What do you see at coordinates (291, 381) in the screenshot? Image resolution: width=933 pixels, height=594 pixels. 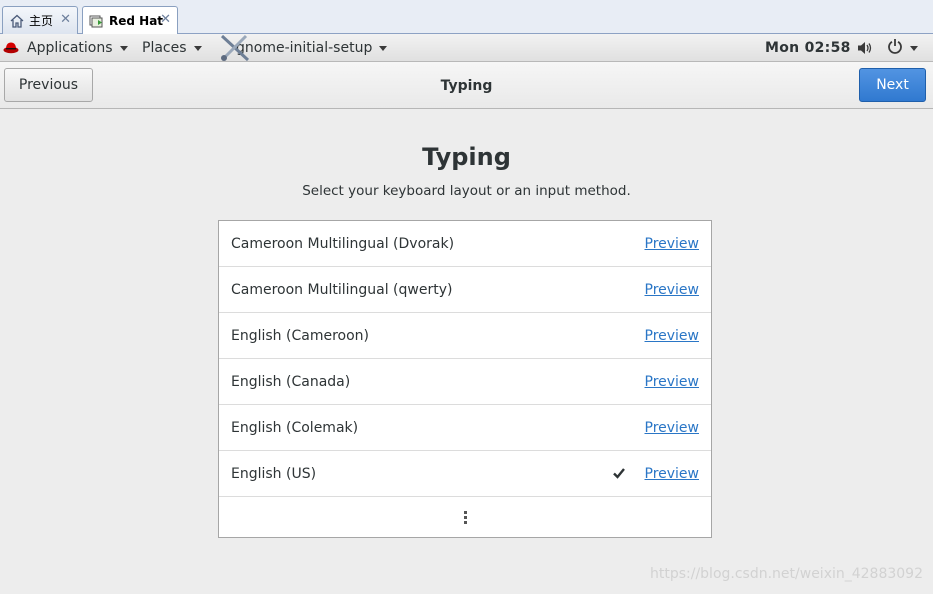 I see `layout-name: English (Canada)` at bounding box center [291, 381].